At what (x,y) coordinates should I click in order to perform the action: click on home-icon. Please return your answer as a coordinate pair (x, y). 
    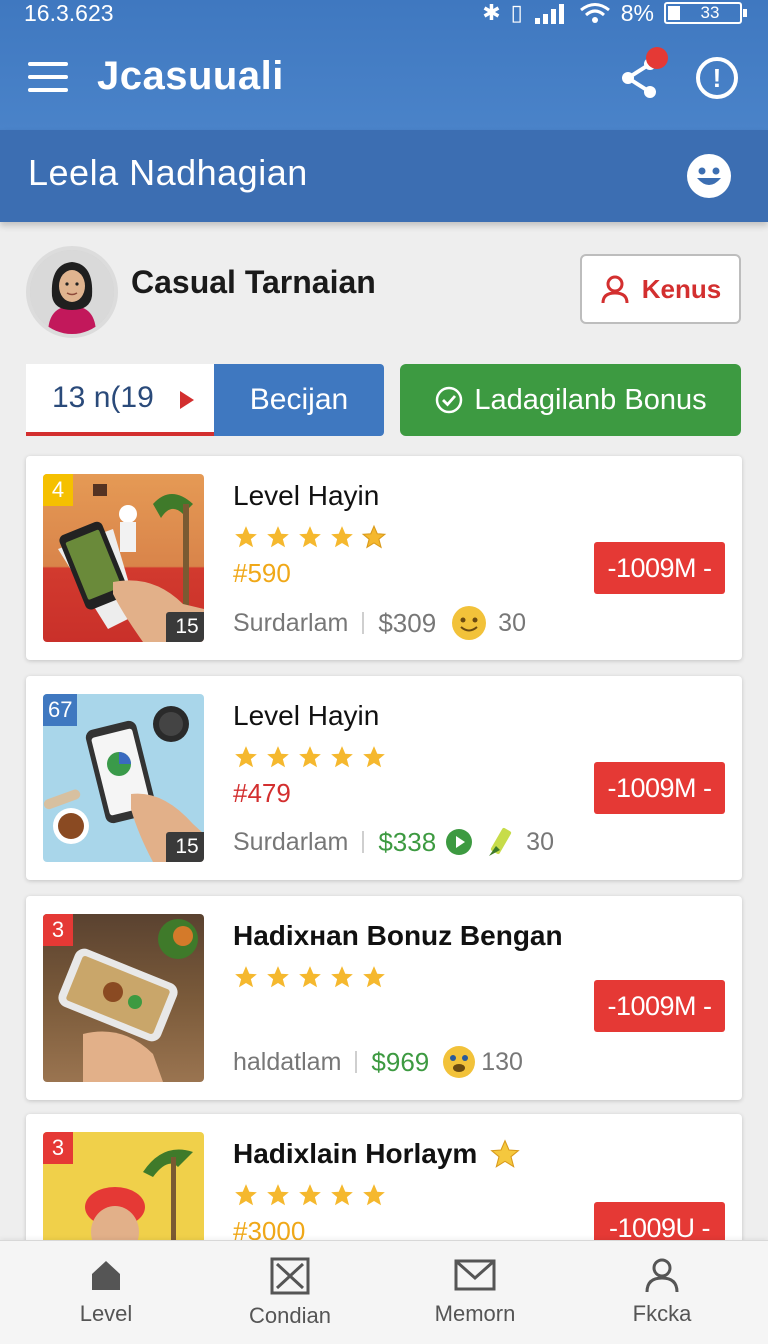
    Looking at the image, I should click on (106, 1275).